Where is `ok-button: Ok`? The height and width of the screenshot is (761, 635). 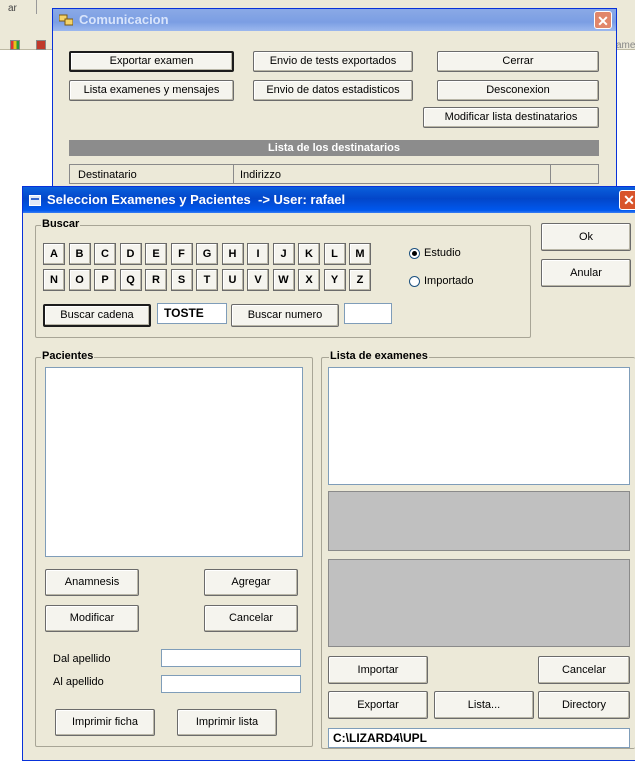 ok-button: Ok is located at coordinates (586, 237).